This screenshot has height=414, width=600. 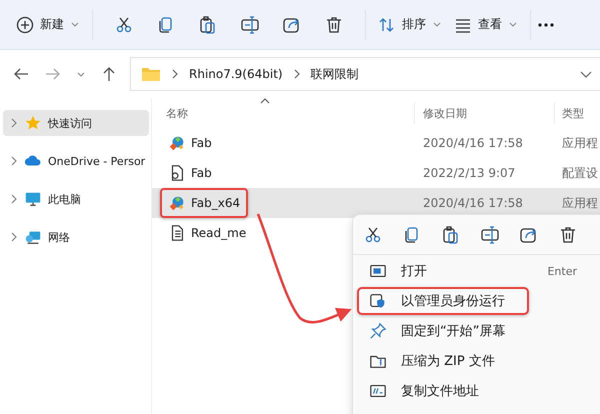 I want to click on breadcrumb: Rhino7.9(64bit), so click(x=236, y=74).